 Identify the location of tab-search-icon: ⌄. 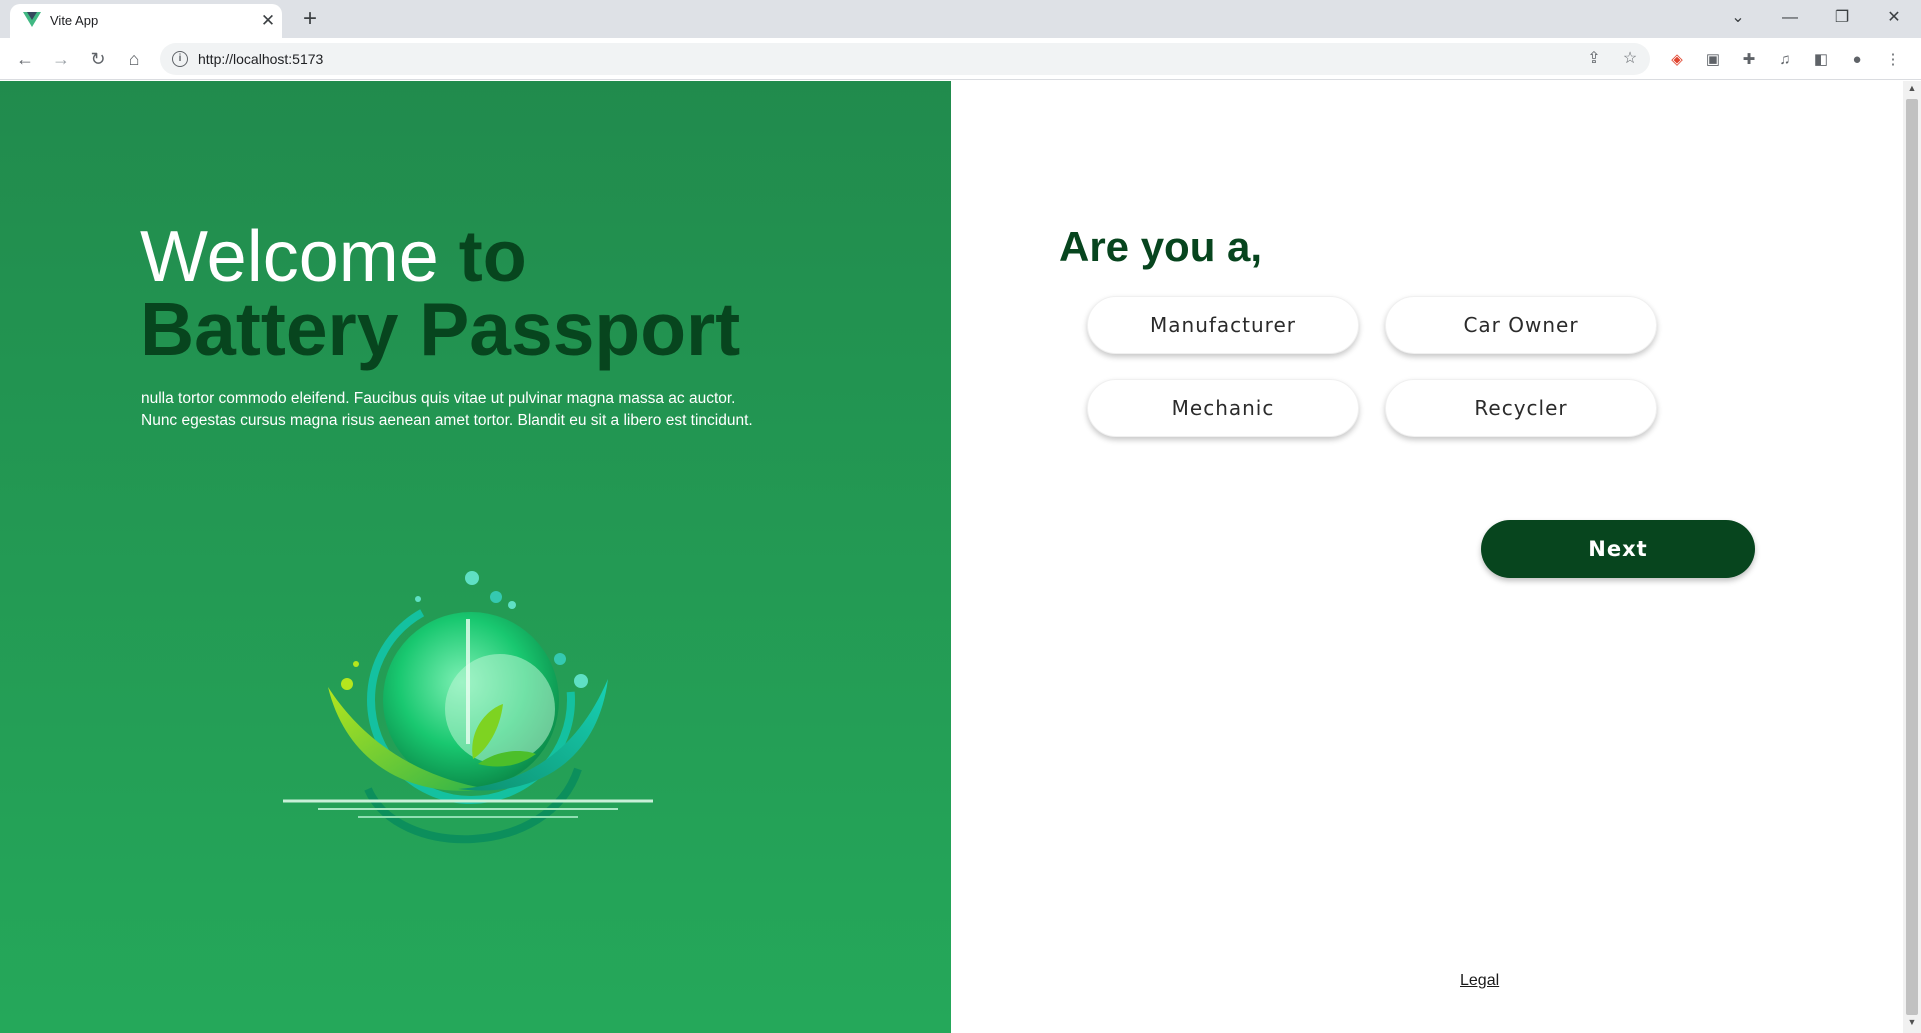
(1738, 18).